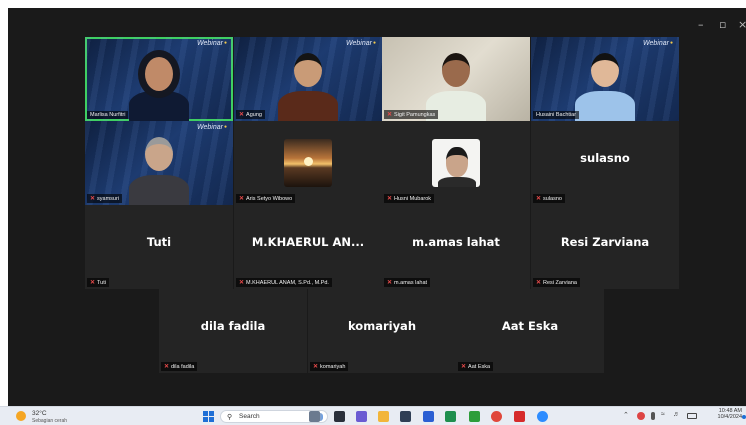 The image size is (746, 425). What do you see at coordinates (21, 416) in the screenshot?
I see `weather-sun-icon` at bounding box center [21, 416].